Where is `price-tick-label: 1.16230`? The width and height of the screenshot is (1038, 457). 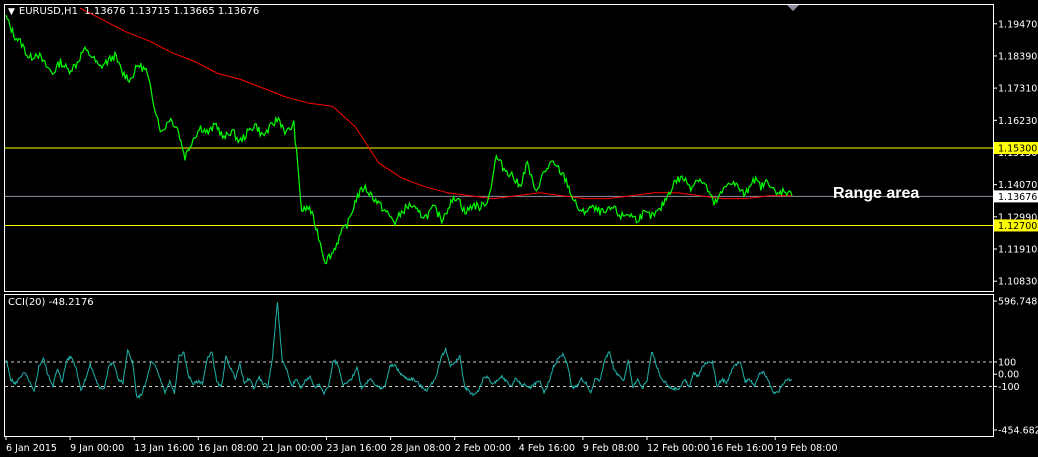 price-tick-label: 1.16230 is located at coordinates (1017, 121).